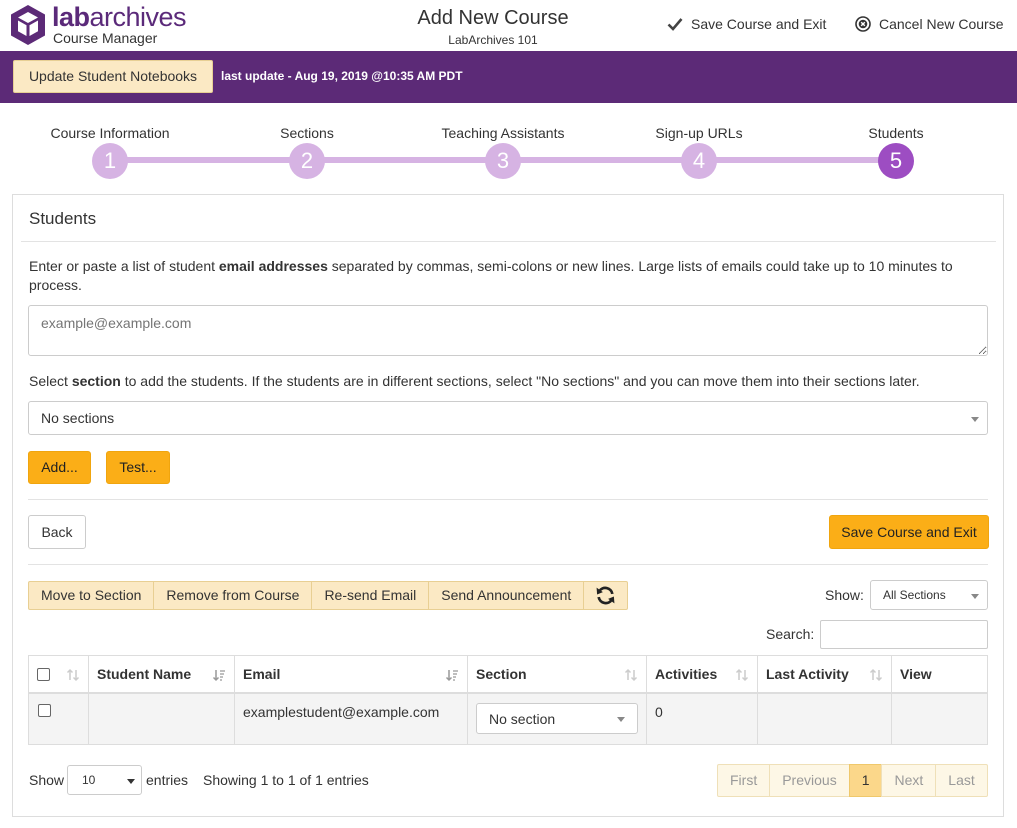 This screenshot has height=828, width=1017. I want to click on student-name-cell, so click(161, 718).